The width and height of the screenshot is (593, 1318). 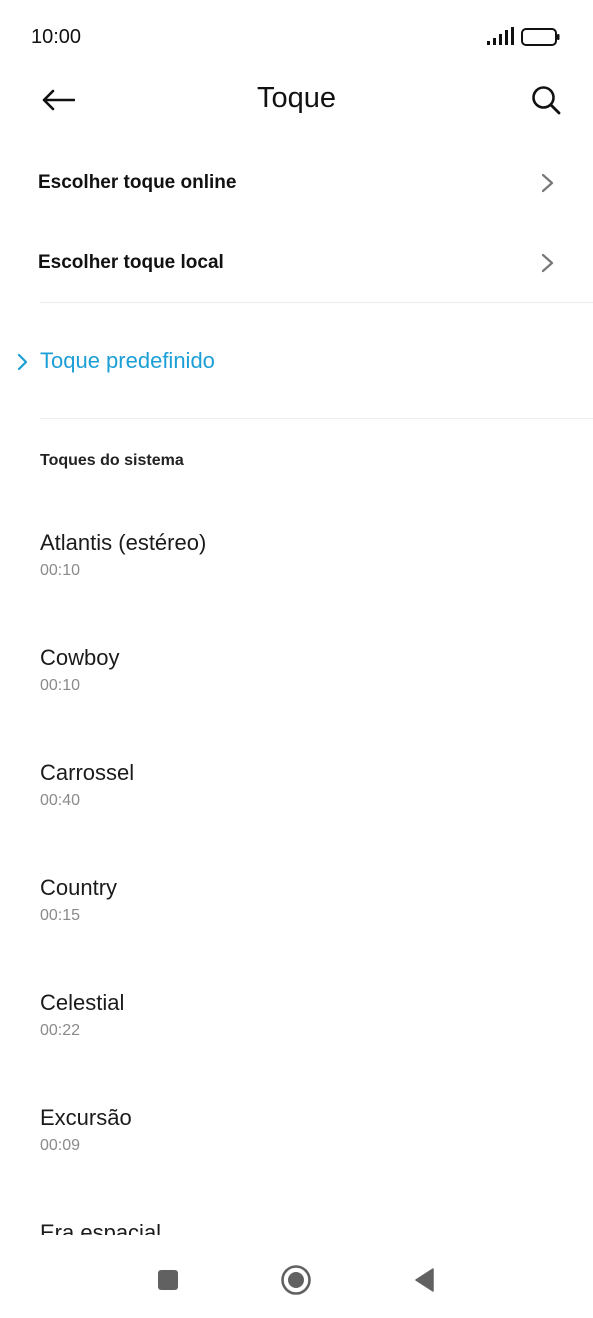 What do you see at coordinates (296, 557) in the screenshot?
I see `ringtone-item: Atlantis (estéreo) 00:10` at bounding box center [296, 557].